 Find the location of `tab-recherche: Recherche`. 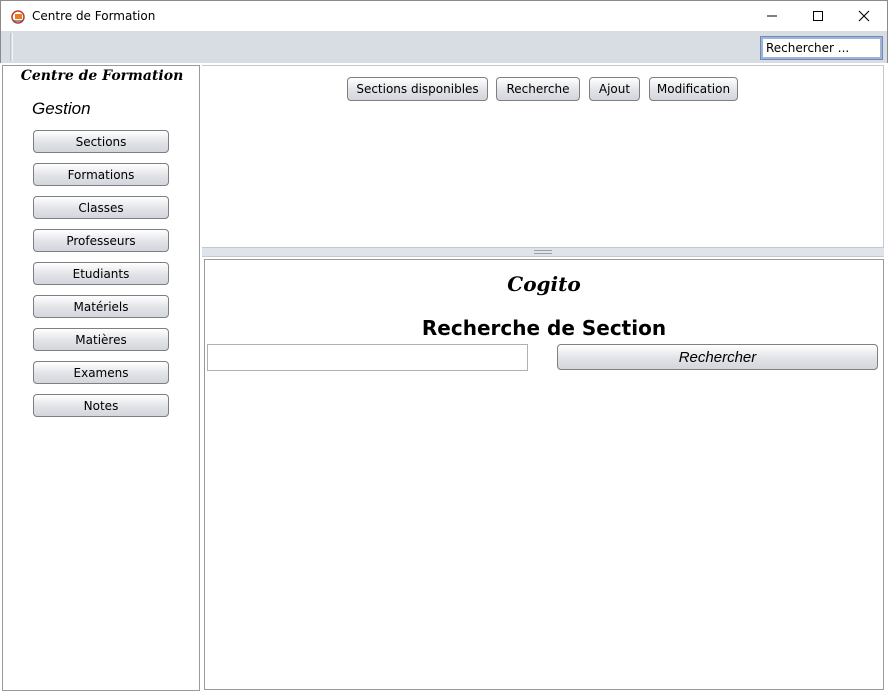

tab-recherche: Recherche is located at coordinates (538, 89).